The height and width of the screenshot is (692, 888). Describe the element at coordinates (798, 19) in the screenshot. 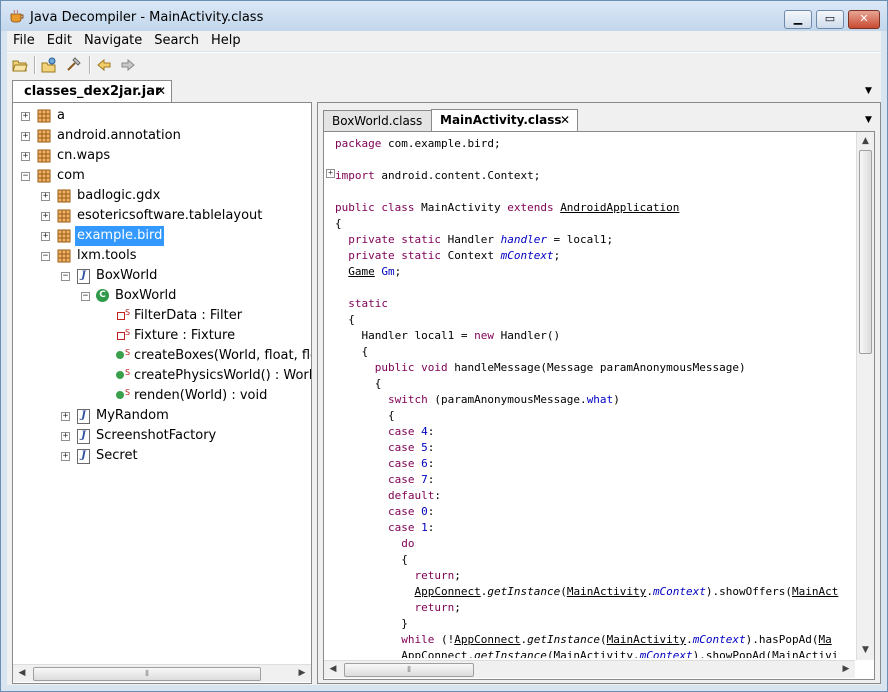

I see `minimize-button: ▁` at that location.